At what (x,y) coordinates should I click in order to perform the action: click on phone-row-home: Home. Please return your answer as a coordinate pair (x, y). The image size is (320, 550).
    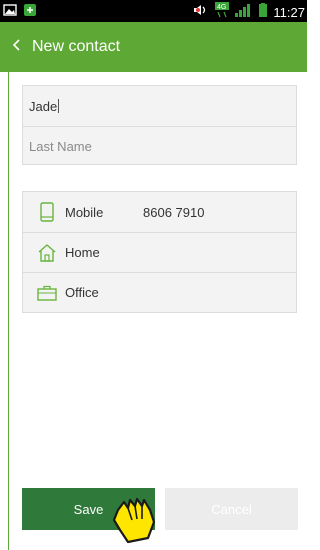
    Looking at the image, I should click on (159, 252).